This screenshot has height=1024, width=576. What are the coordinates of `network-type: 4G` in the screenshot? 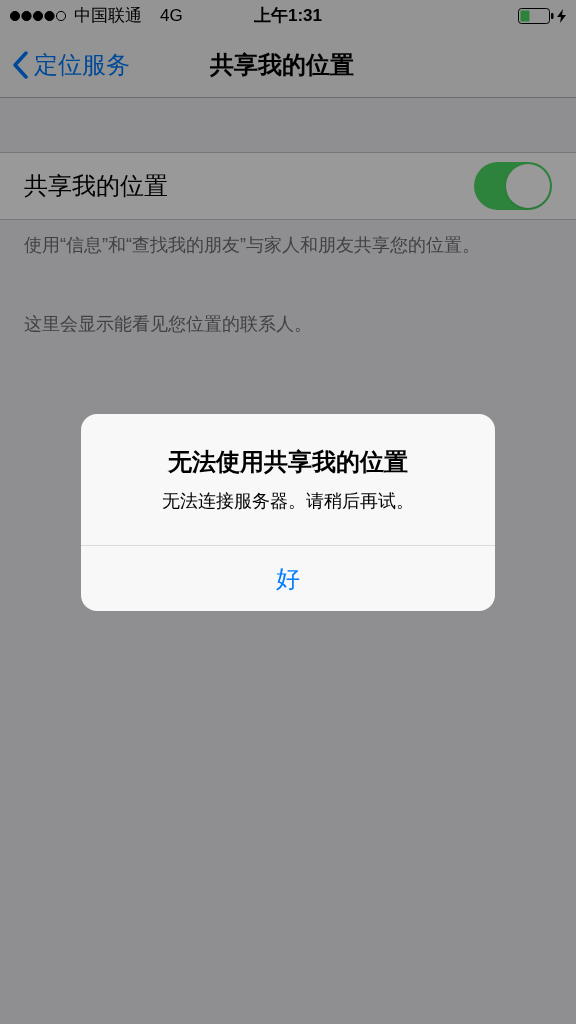 It's located at (171, 16).